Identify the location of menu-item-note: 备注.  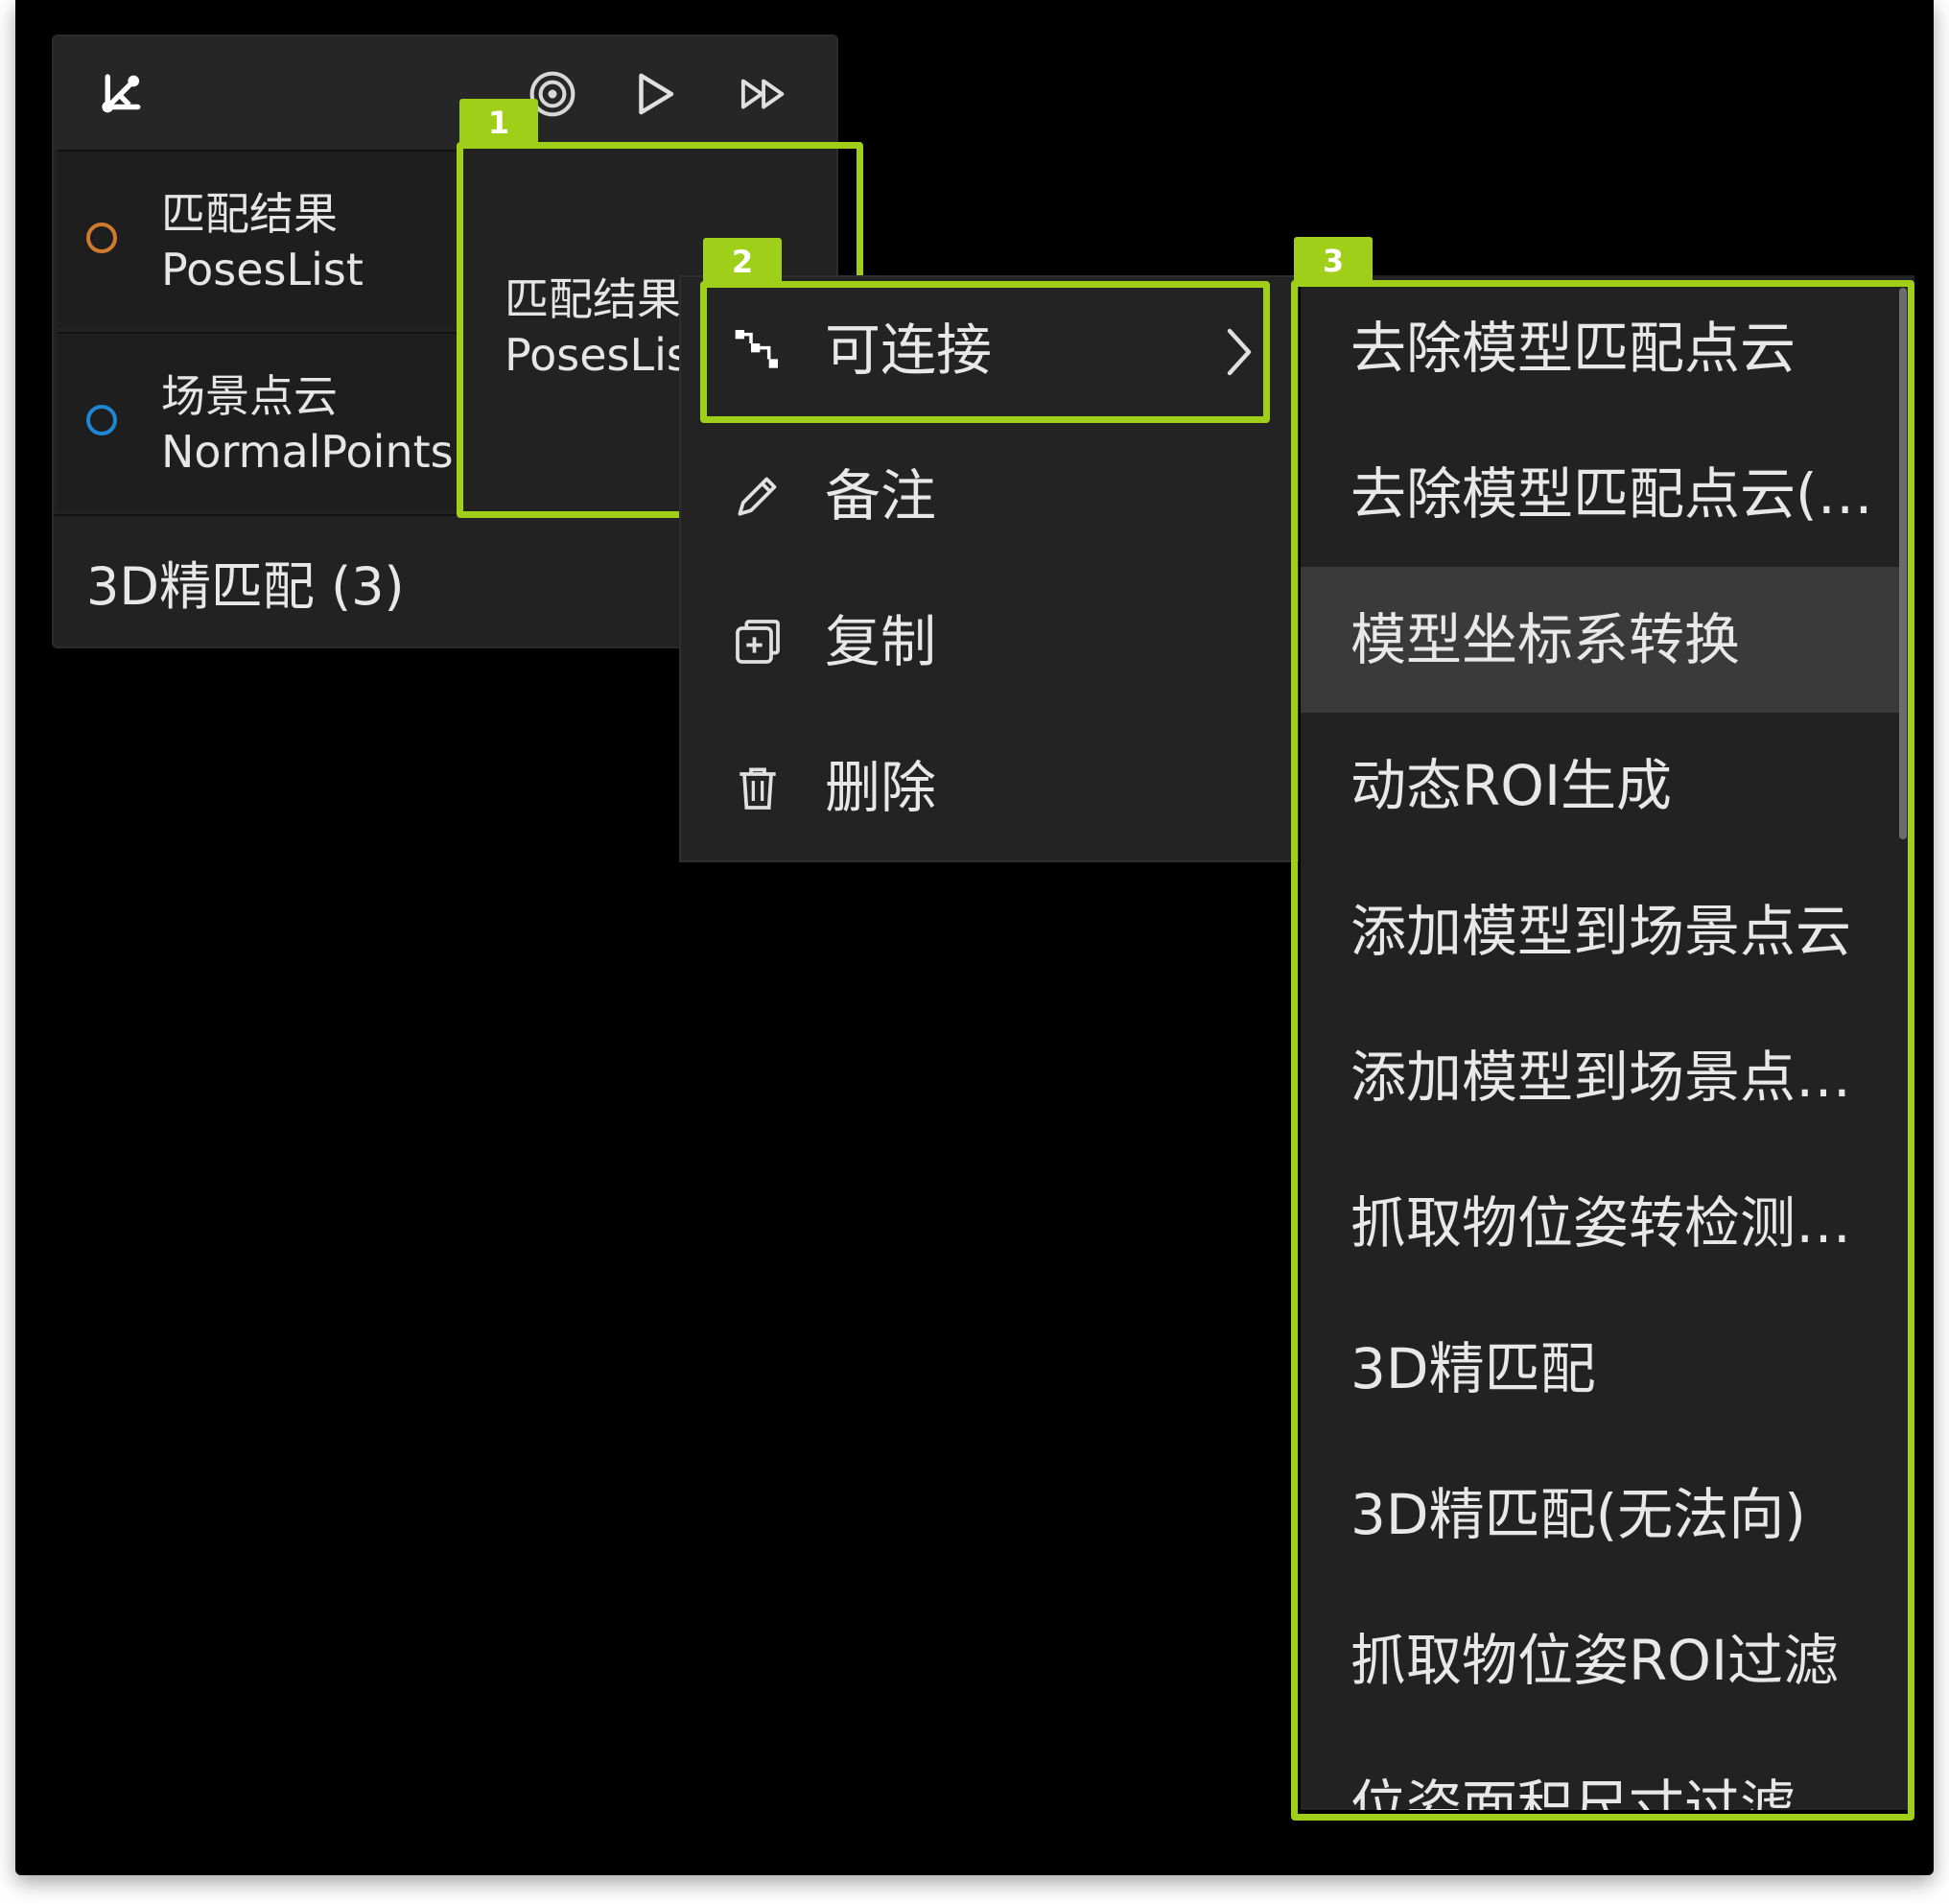
(989, 496).